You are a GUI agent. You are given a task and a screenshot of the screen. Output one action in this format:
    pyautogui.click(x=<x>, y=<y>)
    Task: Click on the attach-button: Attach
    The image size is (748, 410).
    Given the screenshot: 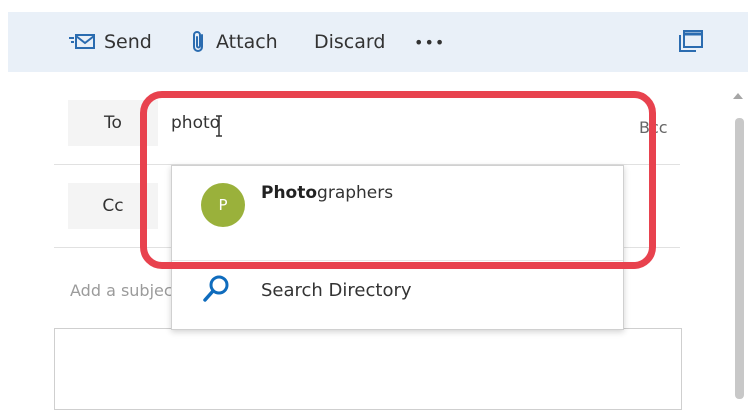 What is the action you would take?
    pyautogui.click(x=234, y=42)
    